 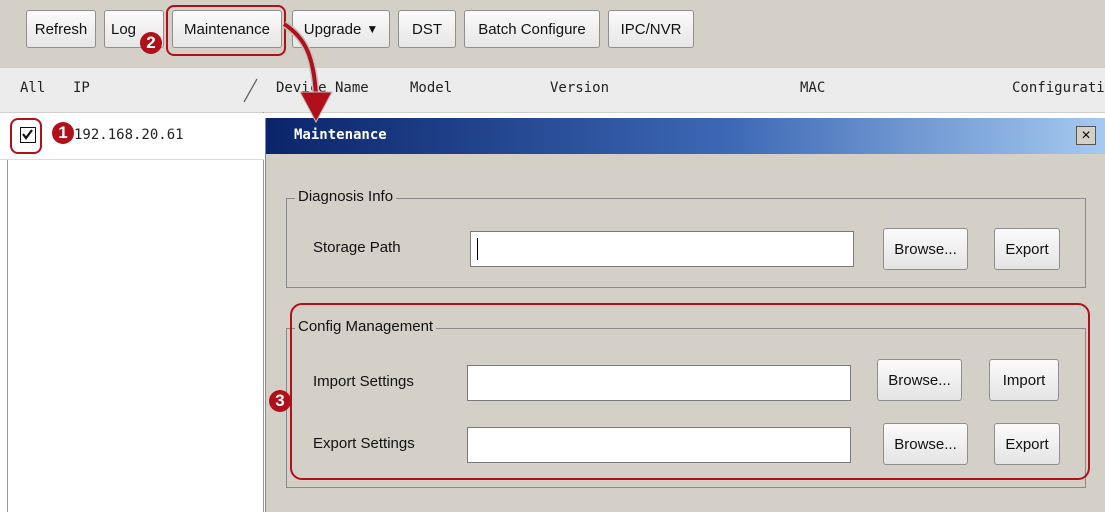 I want to click on ipc-nvr-label: IPC/NVR, so click(x=651, y=29).